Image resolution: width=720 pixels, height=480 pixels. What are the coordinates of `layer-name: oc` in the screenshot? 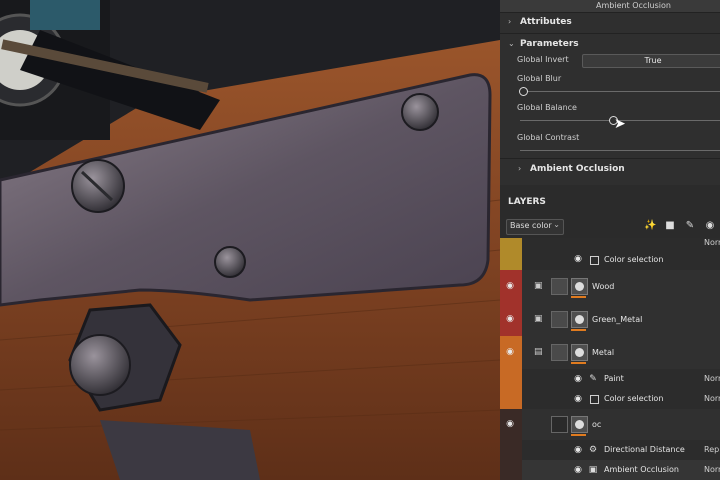 It's located at (597, 424).